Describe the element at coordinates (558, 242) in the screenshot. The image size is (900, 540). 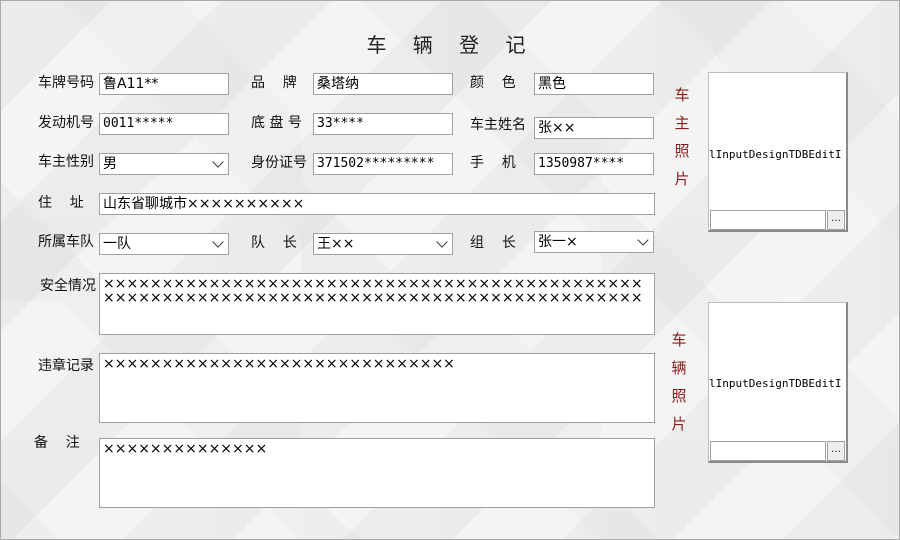
I see `group-leader-value: 张一×` at that location.